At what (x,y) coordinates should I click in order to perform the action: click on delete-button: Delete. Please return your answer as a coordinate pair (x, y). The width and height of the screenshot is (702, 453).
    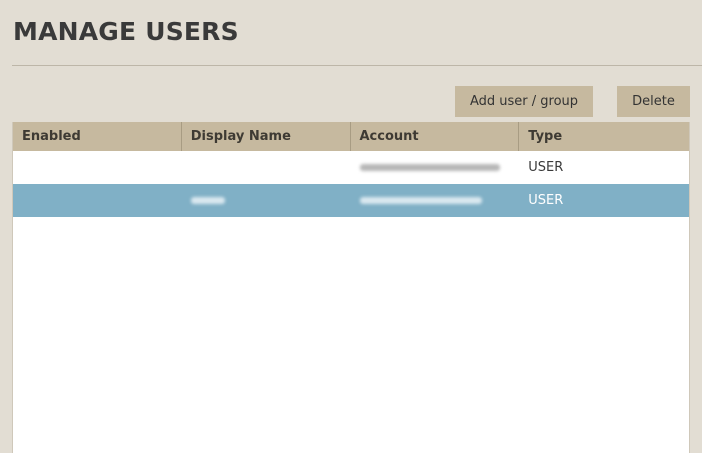
    Looking at the image, I should click on (653, 101).